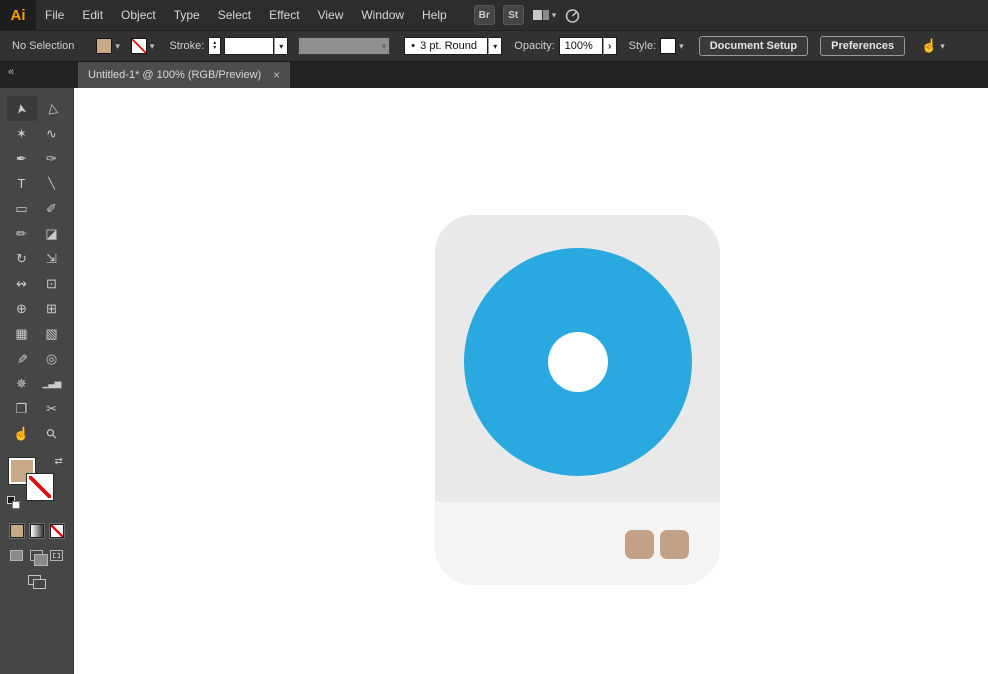  What do you see at coordinates (22, 158) in the screenshot?
I see `pen-tool: ✒` at bounding box center [22, 158].